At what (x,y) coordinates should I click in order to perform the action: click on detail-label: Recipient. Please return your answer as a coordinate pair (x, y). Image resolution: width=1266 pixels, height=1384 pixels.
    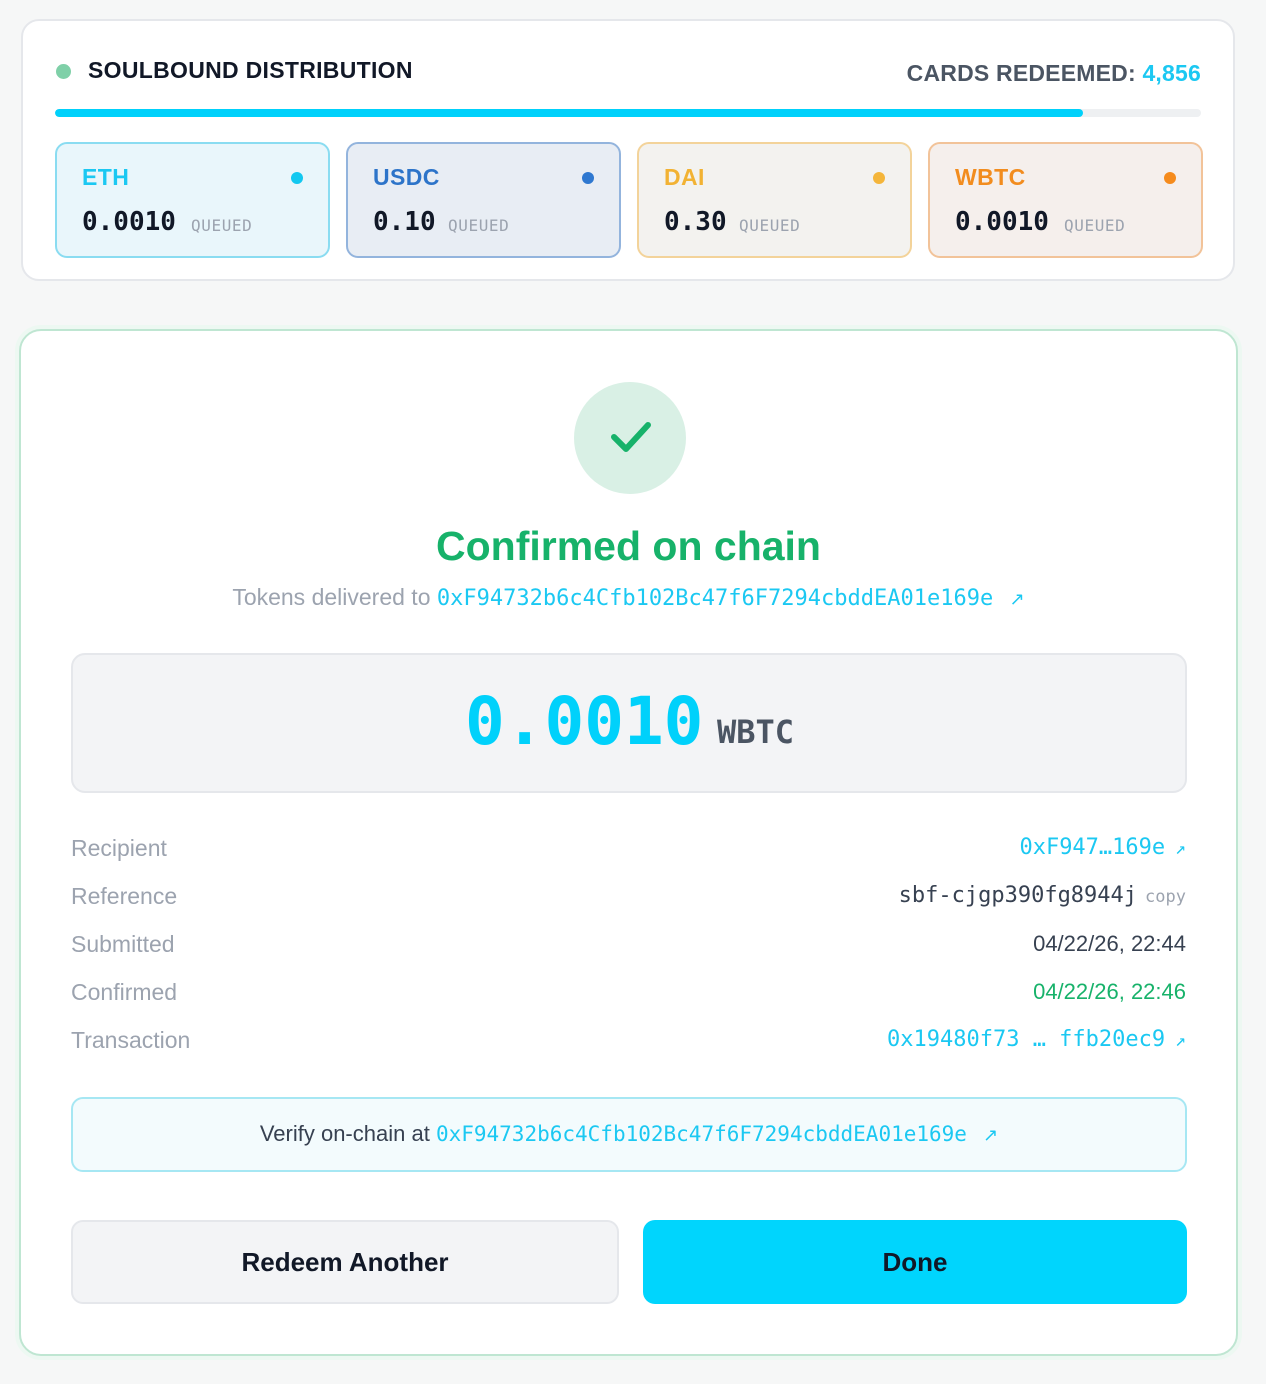
    Looking at the image, I should click on (119, 848).